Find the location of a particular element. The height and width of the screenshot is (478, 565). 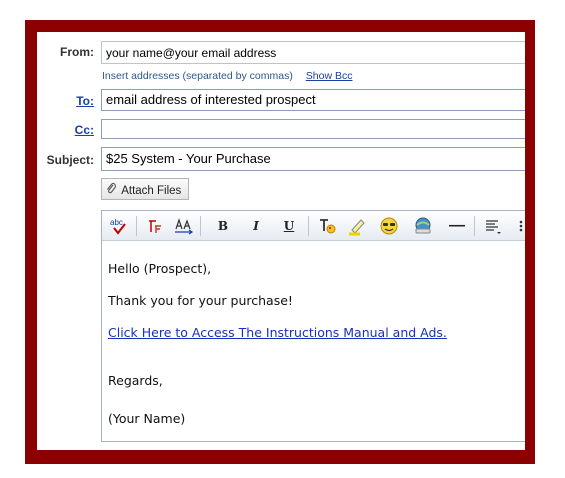

spellcheck-icon: abc is located at coordinates (119, 226).